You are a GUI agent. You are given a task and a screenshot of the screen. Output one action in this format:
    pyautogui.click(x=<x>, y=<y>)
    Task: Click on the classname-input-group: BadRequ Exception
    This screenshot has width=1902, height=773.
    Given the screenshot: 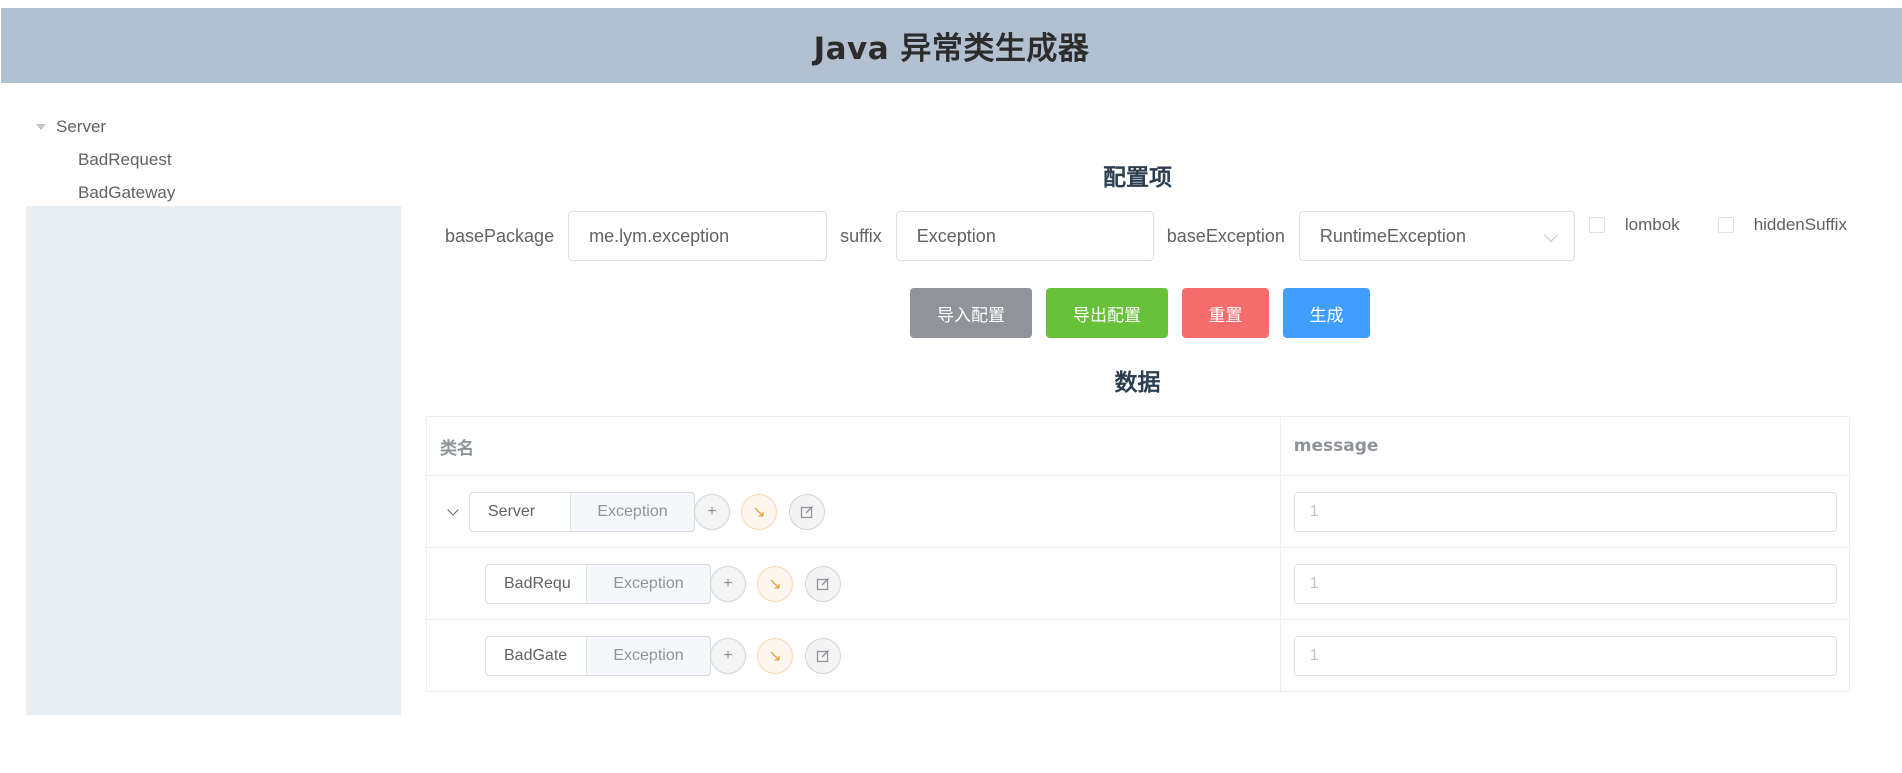 What is the action you would take?
    pyautogui.click(x=598, y=584)
    